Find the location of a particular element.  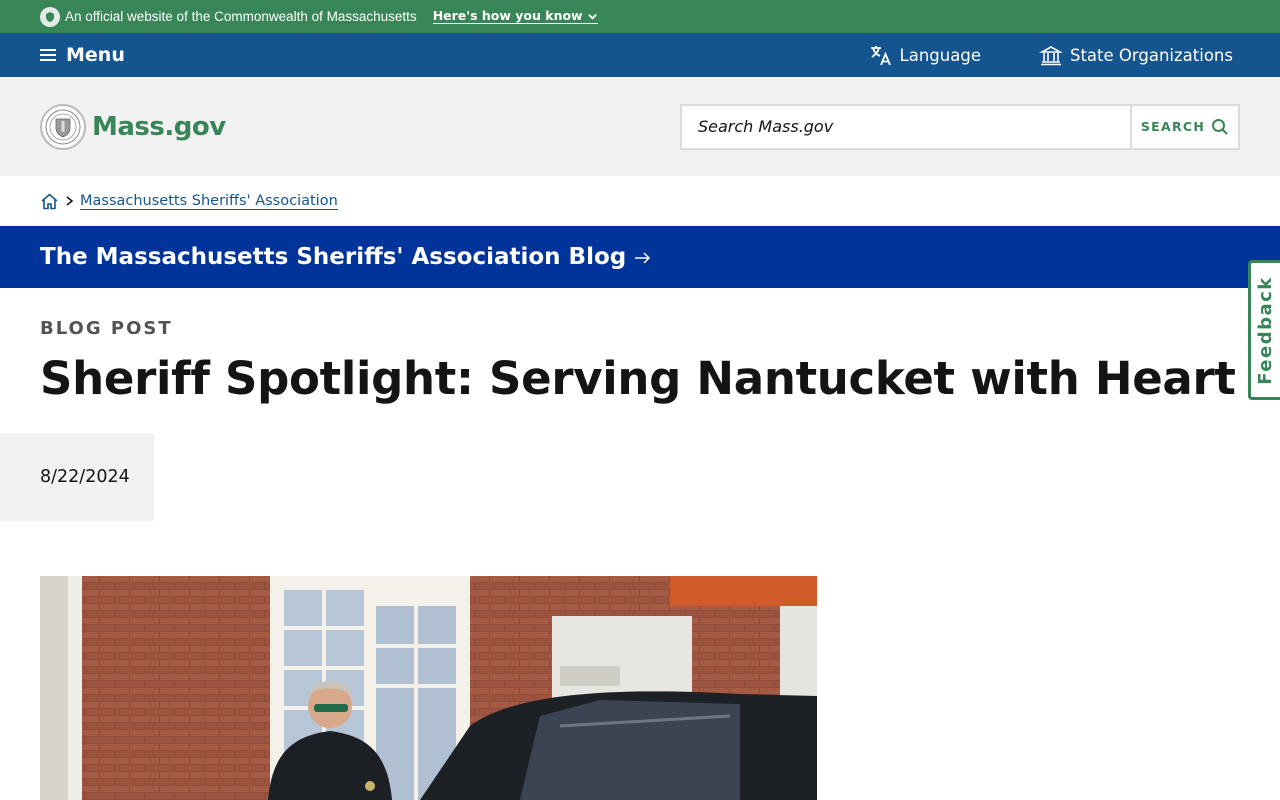

site-header: Mass.gov SEARCH is located at coordinates (640, 126).